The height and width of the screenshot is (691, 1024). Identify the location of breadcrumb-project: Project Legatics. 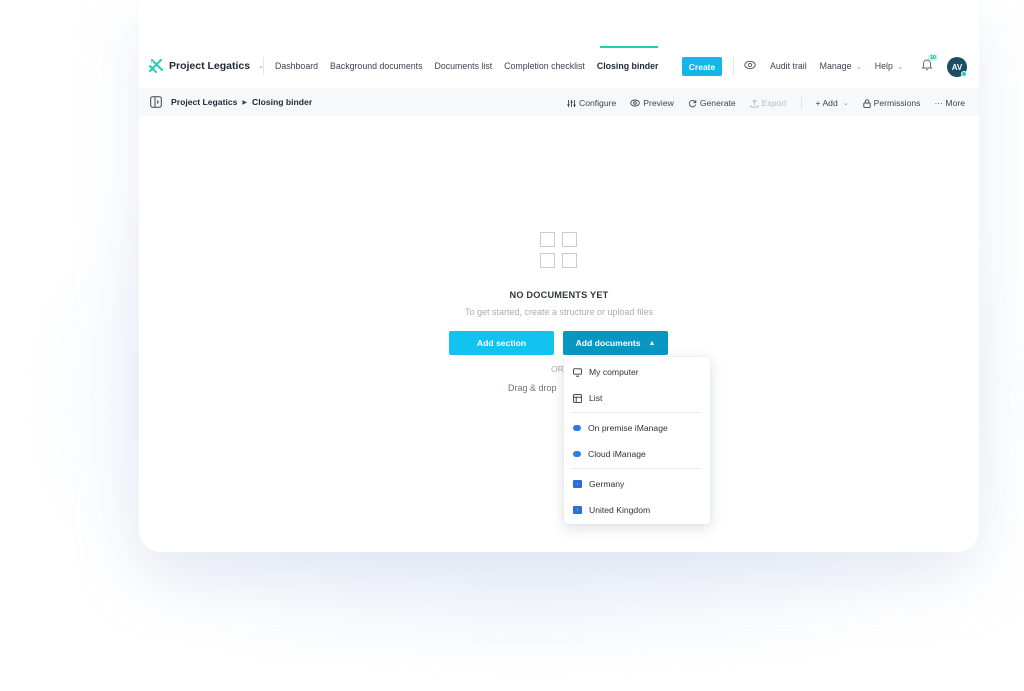
(204, 102).